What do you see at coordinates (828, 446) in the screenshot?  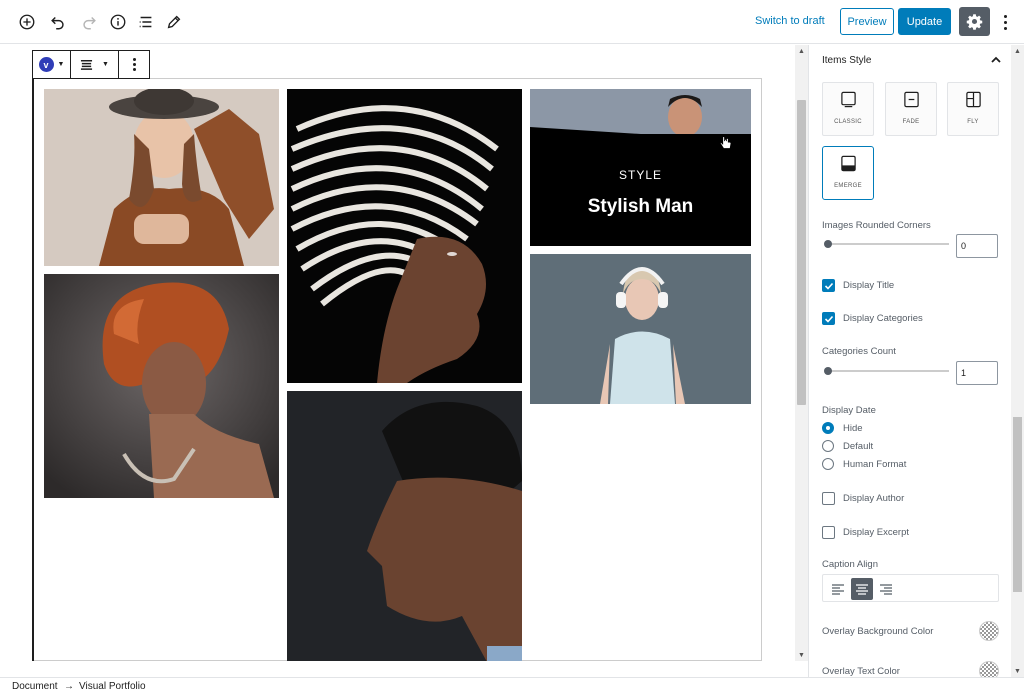 I see `display-date-radio-default` at bounding box center [828, 446].